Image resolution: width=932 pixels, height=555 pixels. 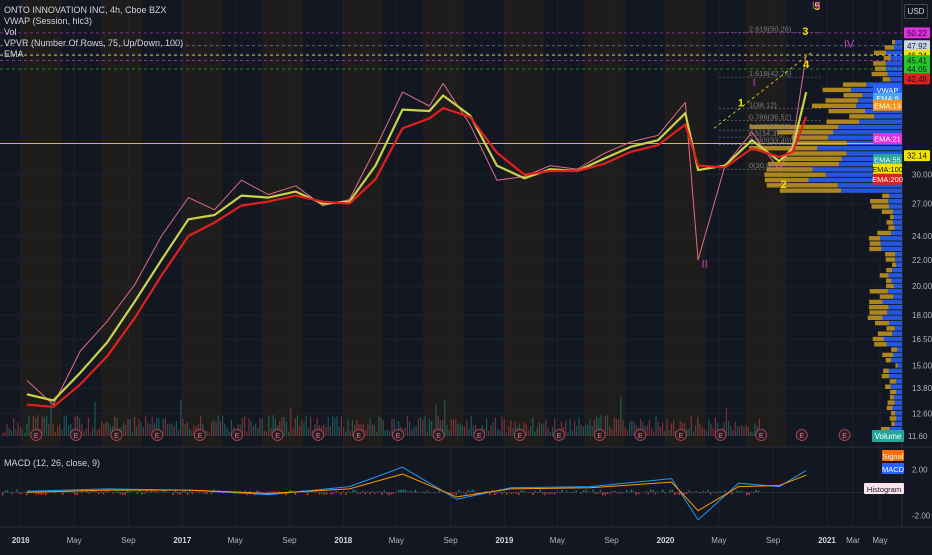 What do you see at coordinates (916, 11) in the screenshot?
I see `currency-button: USD` at bounding box center [916, 11].